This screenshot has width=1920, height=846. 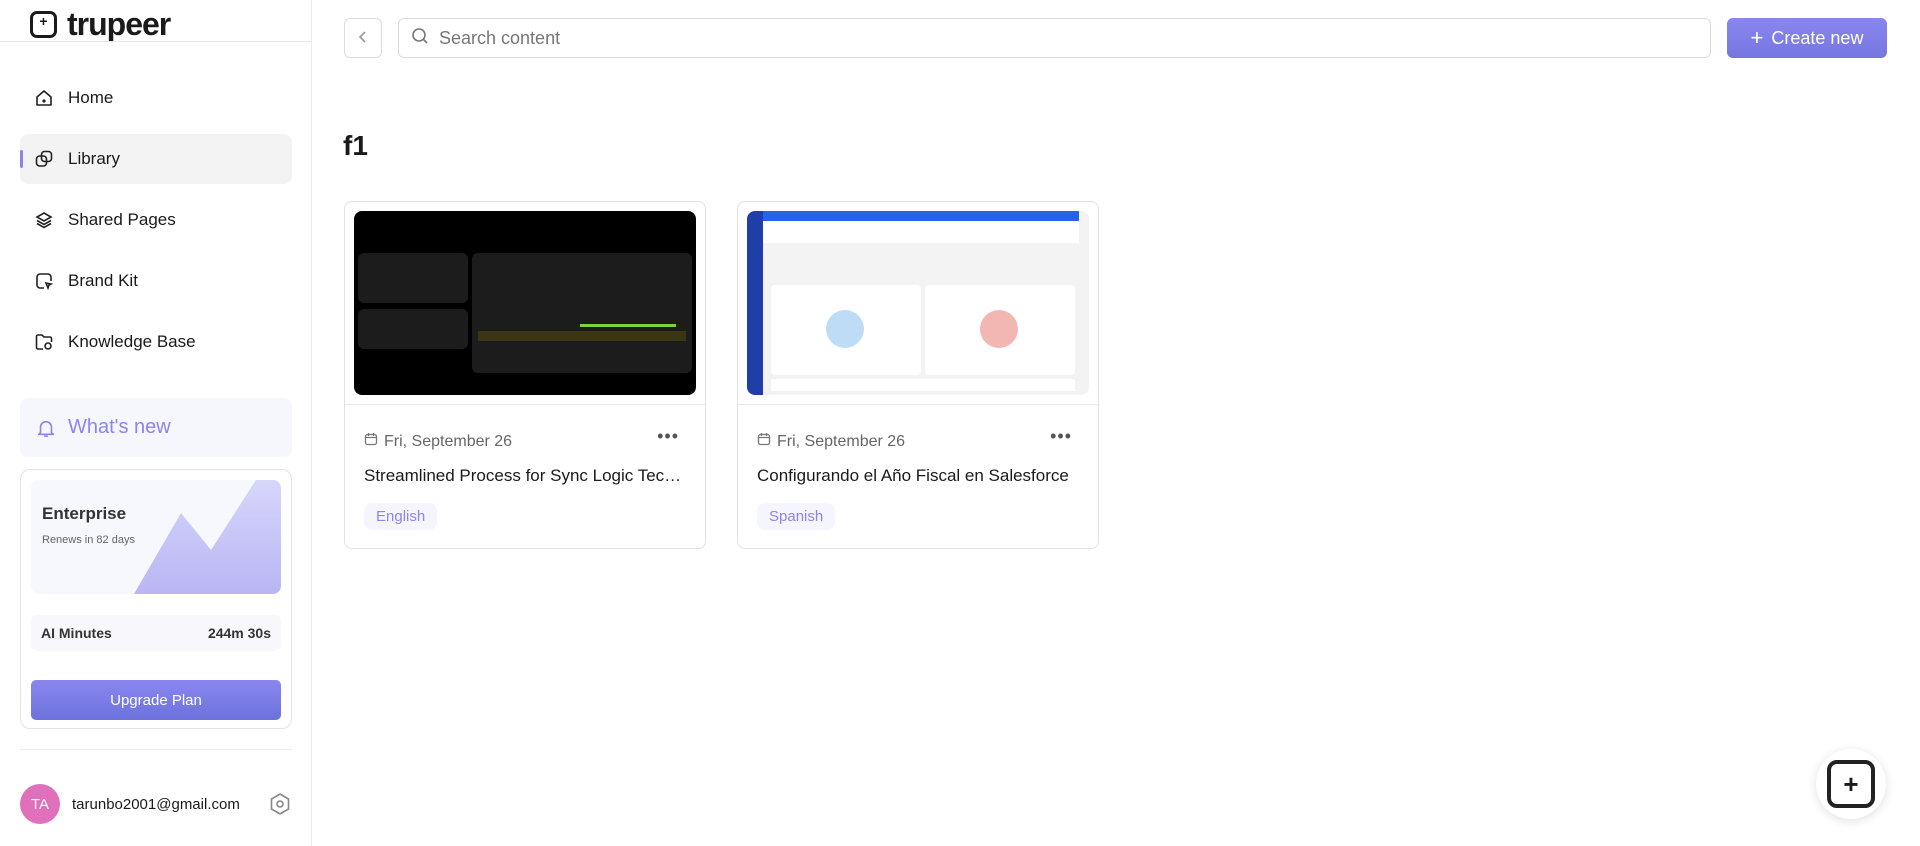 I want to click on create-new-button: + Create new, so click(x=1807, y=38).